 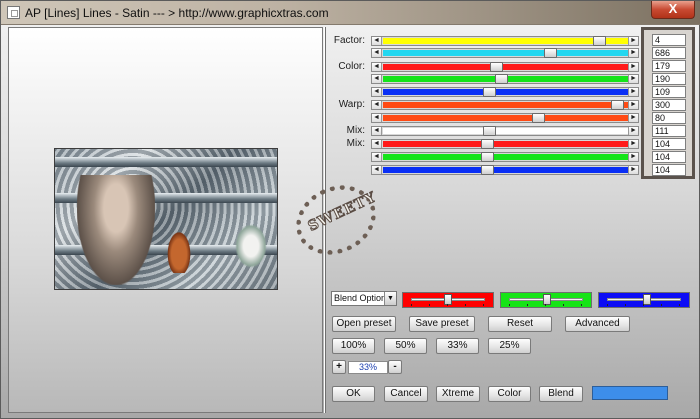 I want to click on preview-flower, so click(x=251, y=246).